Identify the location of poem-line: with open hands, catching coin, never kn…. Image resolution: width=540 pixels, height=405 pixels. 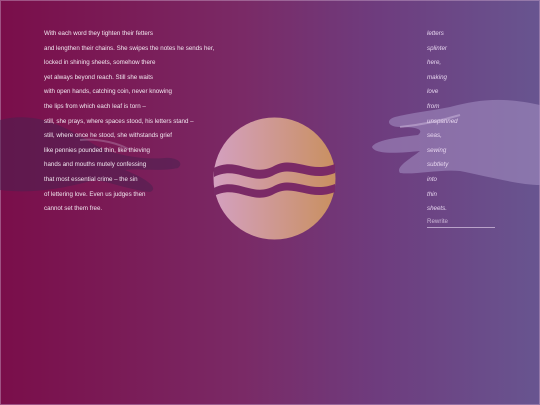
(108, 92).